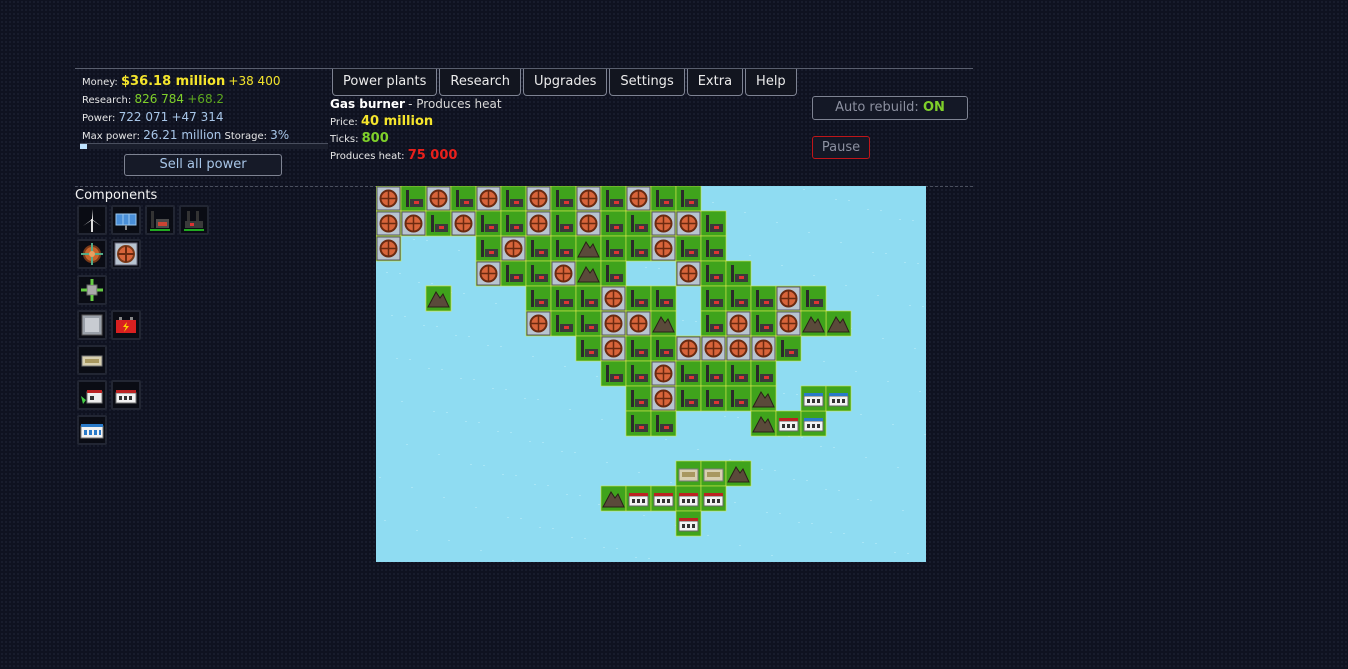 The height and width of the screenshot is (669, 1348). Describe the element at coordinates (107, 100) in the screenshot. I see `research-label: Research:` at that location.